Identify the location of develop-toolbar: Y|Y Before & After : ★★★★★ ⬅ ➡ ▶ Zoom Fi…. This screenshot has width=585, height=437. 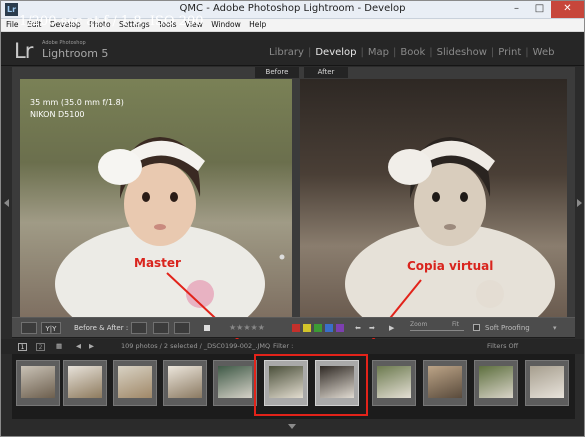
(293, 327).